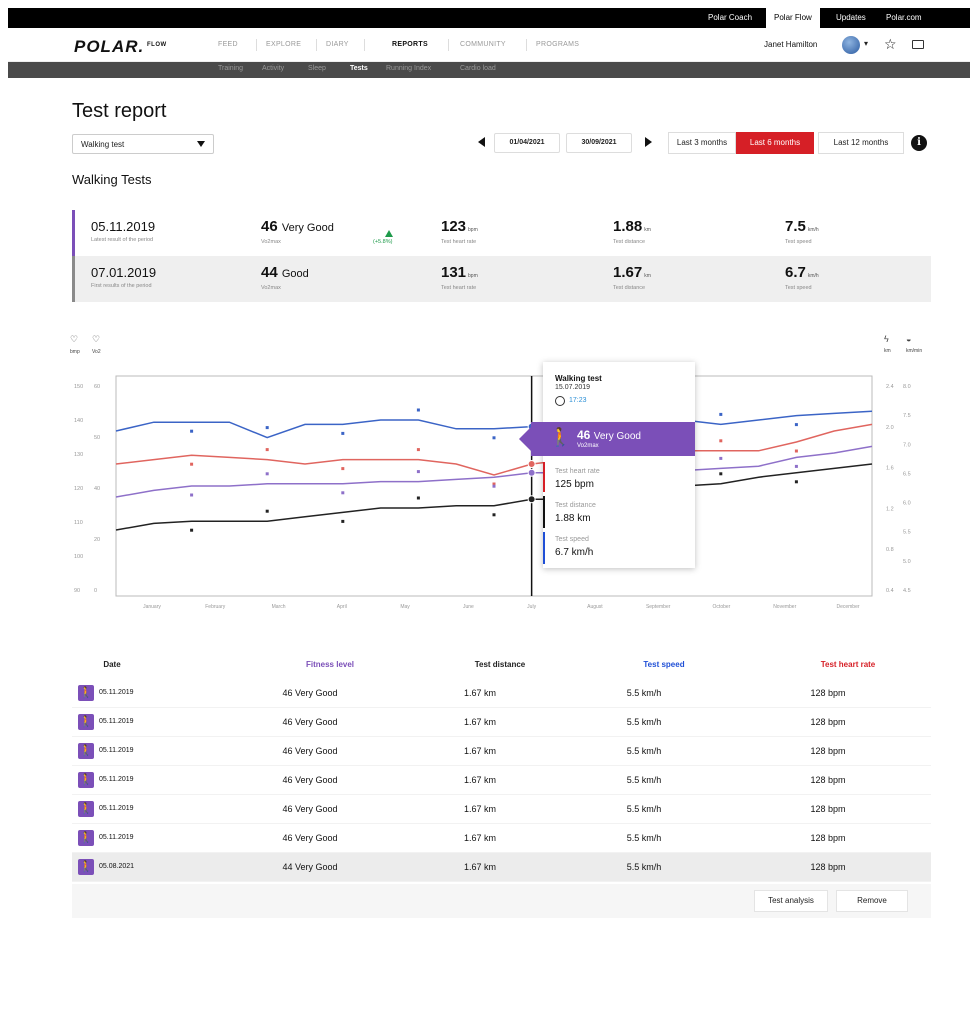  What do you see at coordinates (578, 400) in the screenshot?
I see `tooltip-time: 17:23` at bounding box center [578, 400].